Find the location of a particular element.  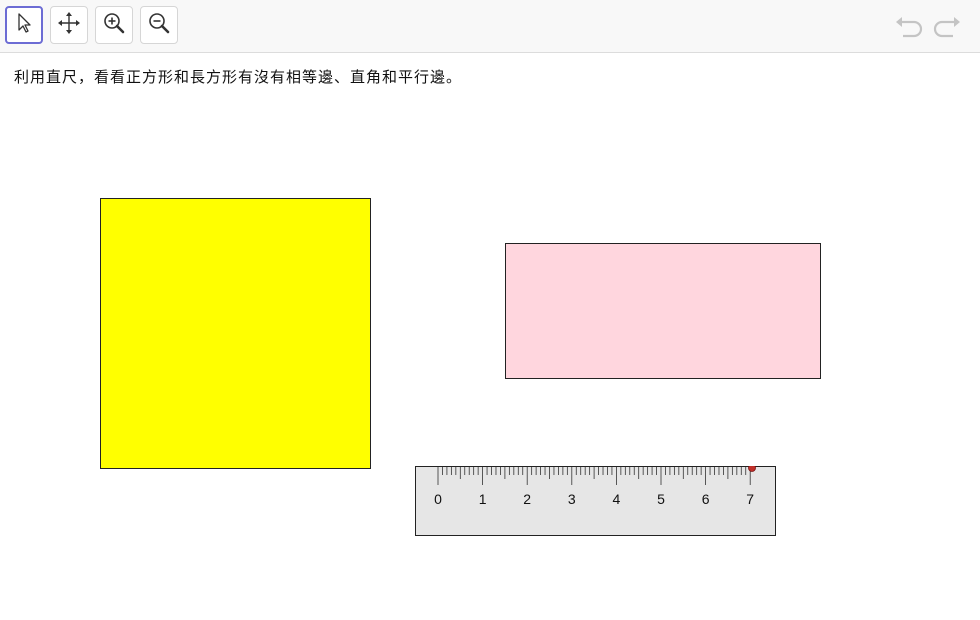

arrow-pointer-icon is located at coordinates (24, 25).